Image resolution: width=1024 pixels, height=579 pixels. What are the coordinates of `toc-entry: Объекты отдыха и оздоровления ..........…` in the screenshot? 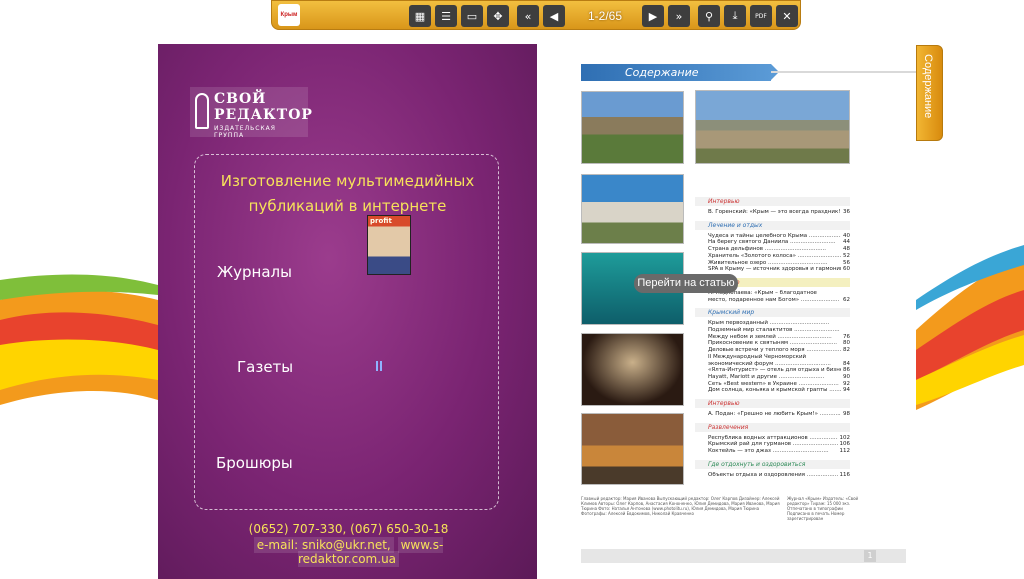 It's located at (779, 474).